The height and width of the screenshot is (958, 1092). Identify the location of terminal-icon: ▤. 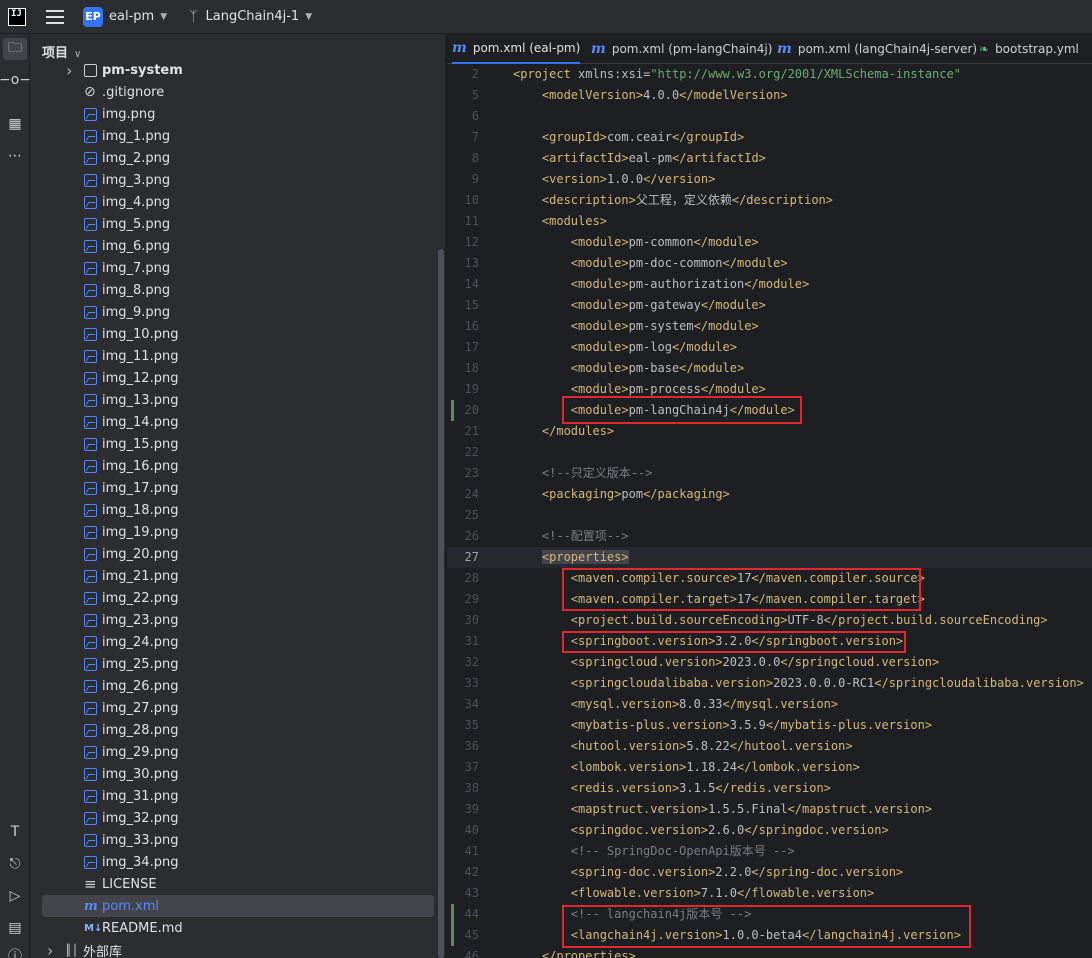
(15, 928).